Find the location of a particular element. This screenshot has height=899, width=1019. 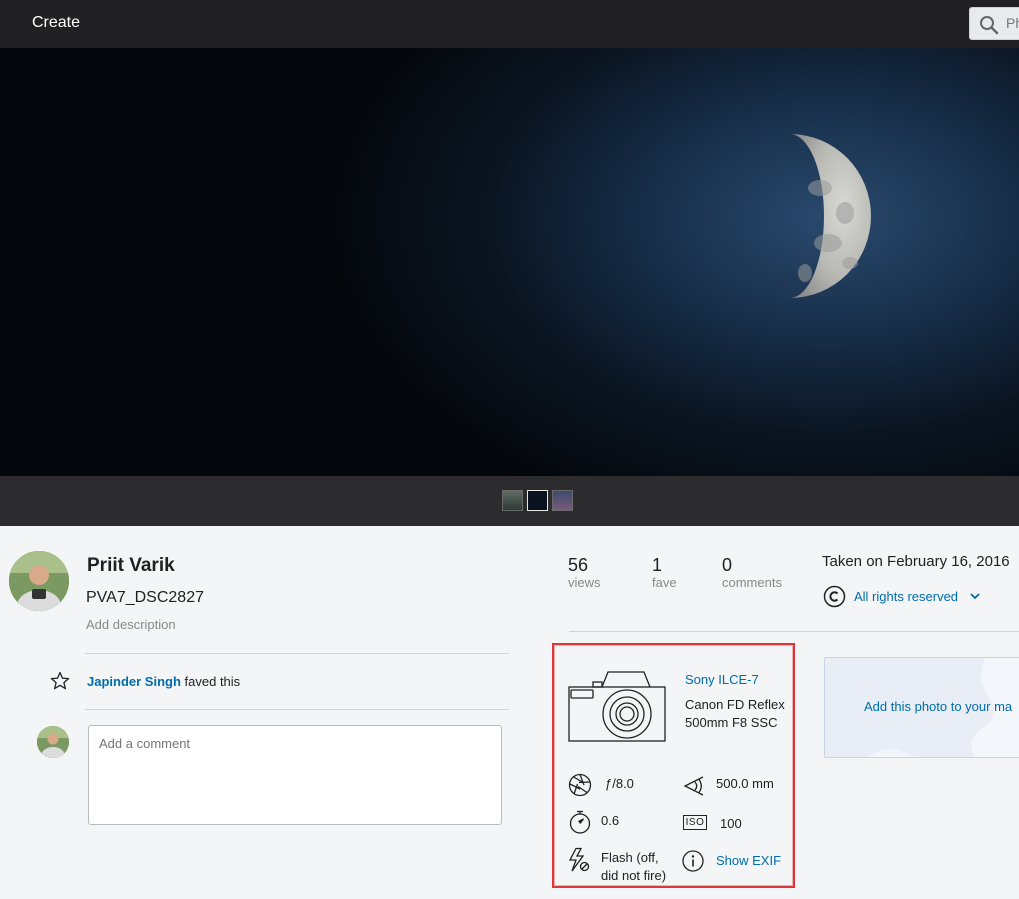

star-icon is located at coordinates (60, 680).